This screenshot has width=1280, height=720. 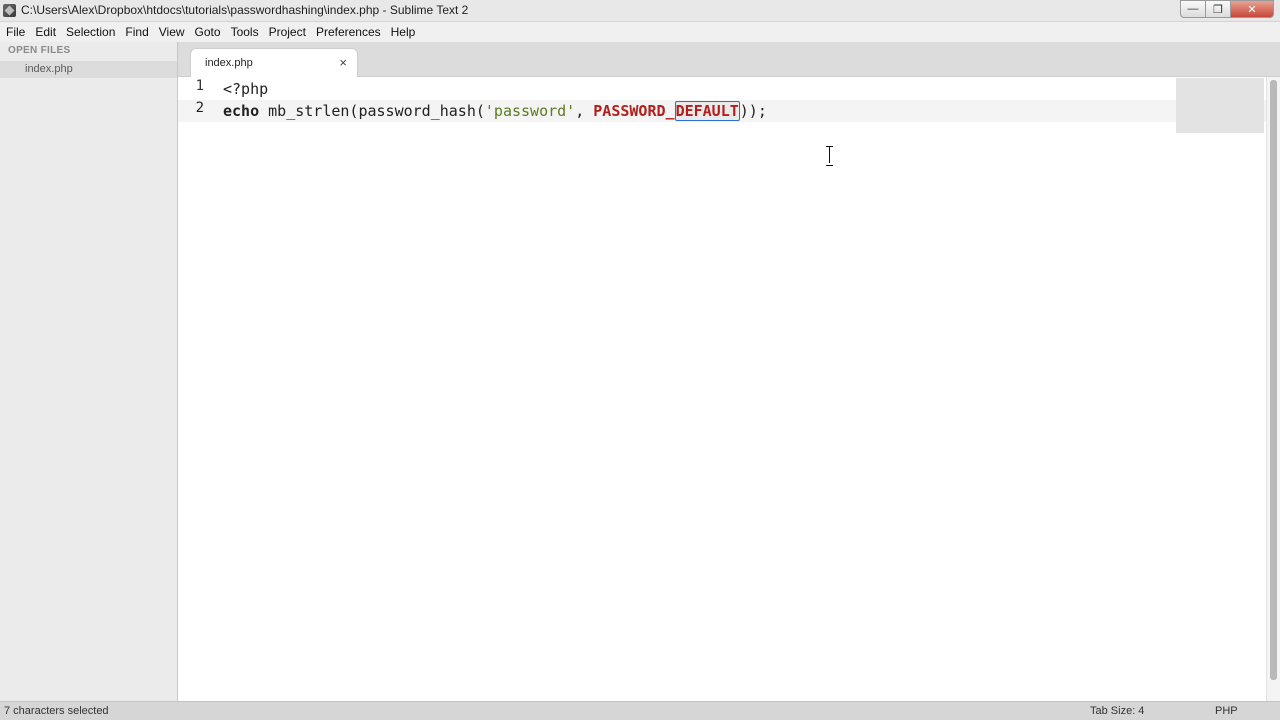 What do you see at coordinates (208, 32) in the screenshot?
I see `menu-goto: Goto` at bounding box center [208, 32].